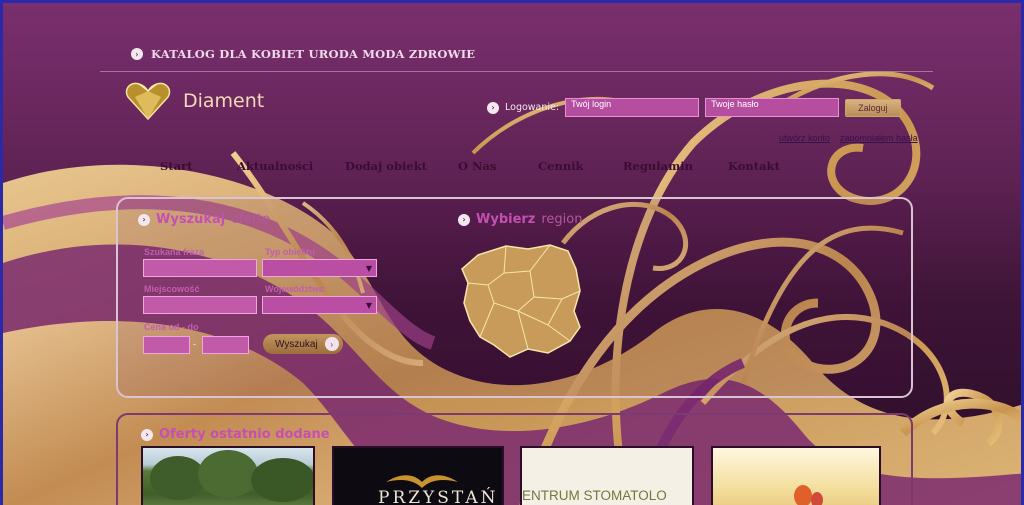  Describe the element at coordinates (200, 305) in the screenshot. I see `city-input` at that location.